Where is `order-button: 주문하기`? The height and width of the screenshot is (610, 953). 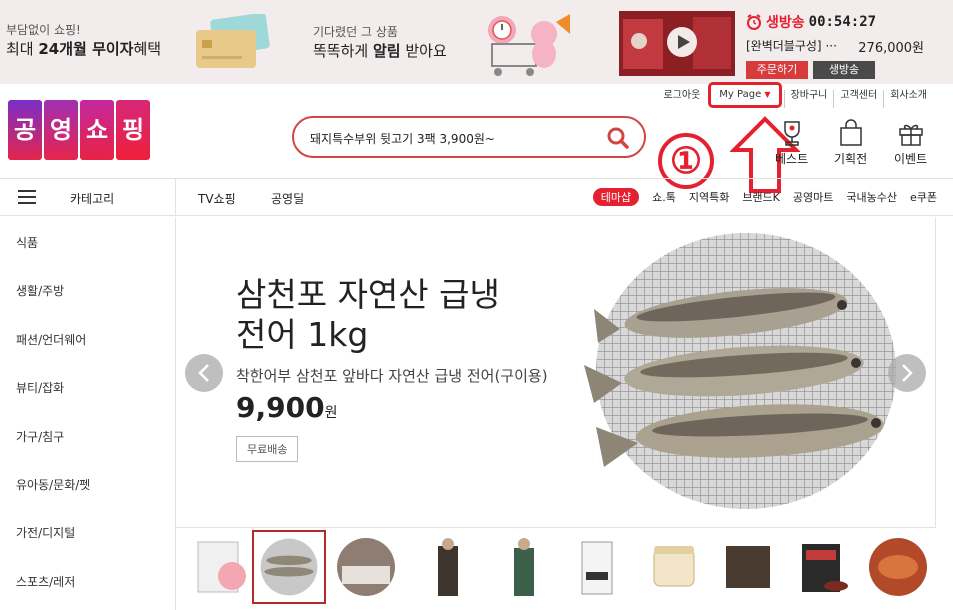 order-button: 주문하기 is located at coordinates (777, 70).